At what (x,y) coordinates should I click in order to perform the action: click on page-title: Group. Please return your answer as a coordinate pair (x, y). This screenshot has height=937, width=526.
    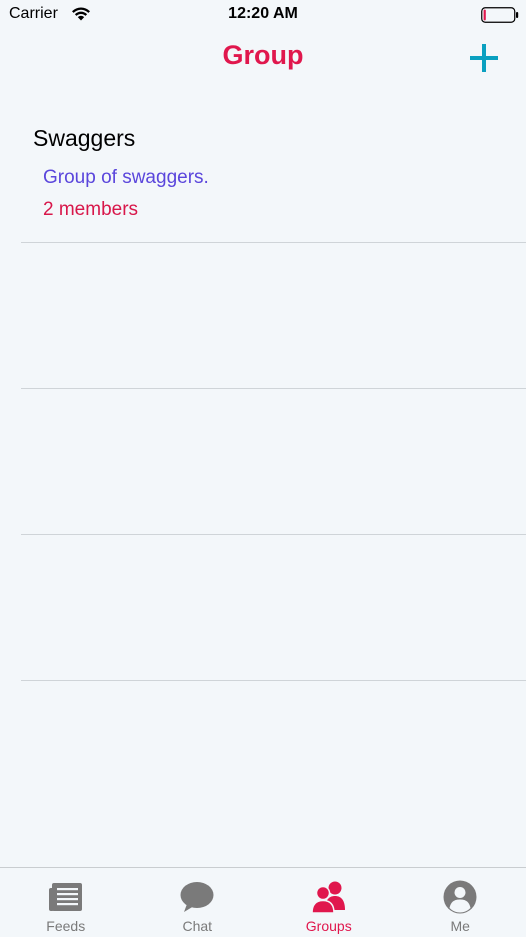
    Looking at the image, I should click on (263, 55).